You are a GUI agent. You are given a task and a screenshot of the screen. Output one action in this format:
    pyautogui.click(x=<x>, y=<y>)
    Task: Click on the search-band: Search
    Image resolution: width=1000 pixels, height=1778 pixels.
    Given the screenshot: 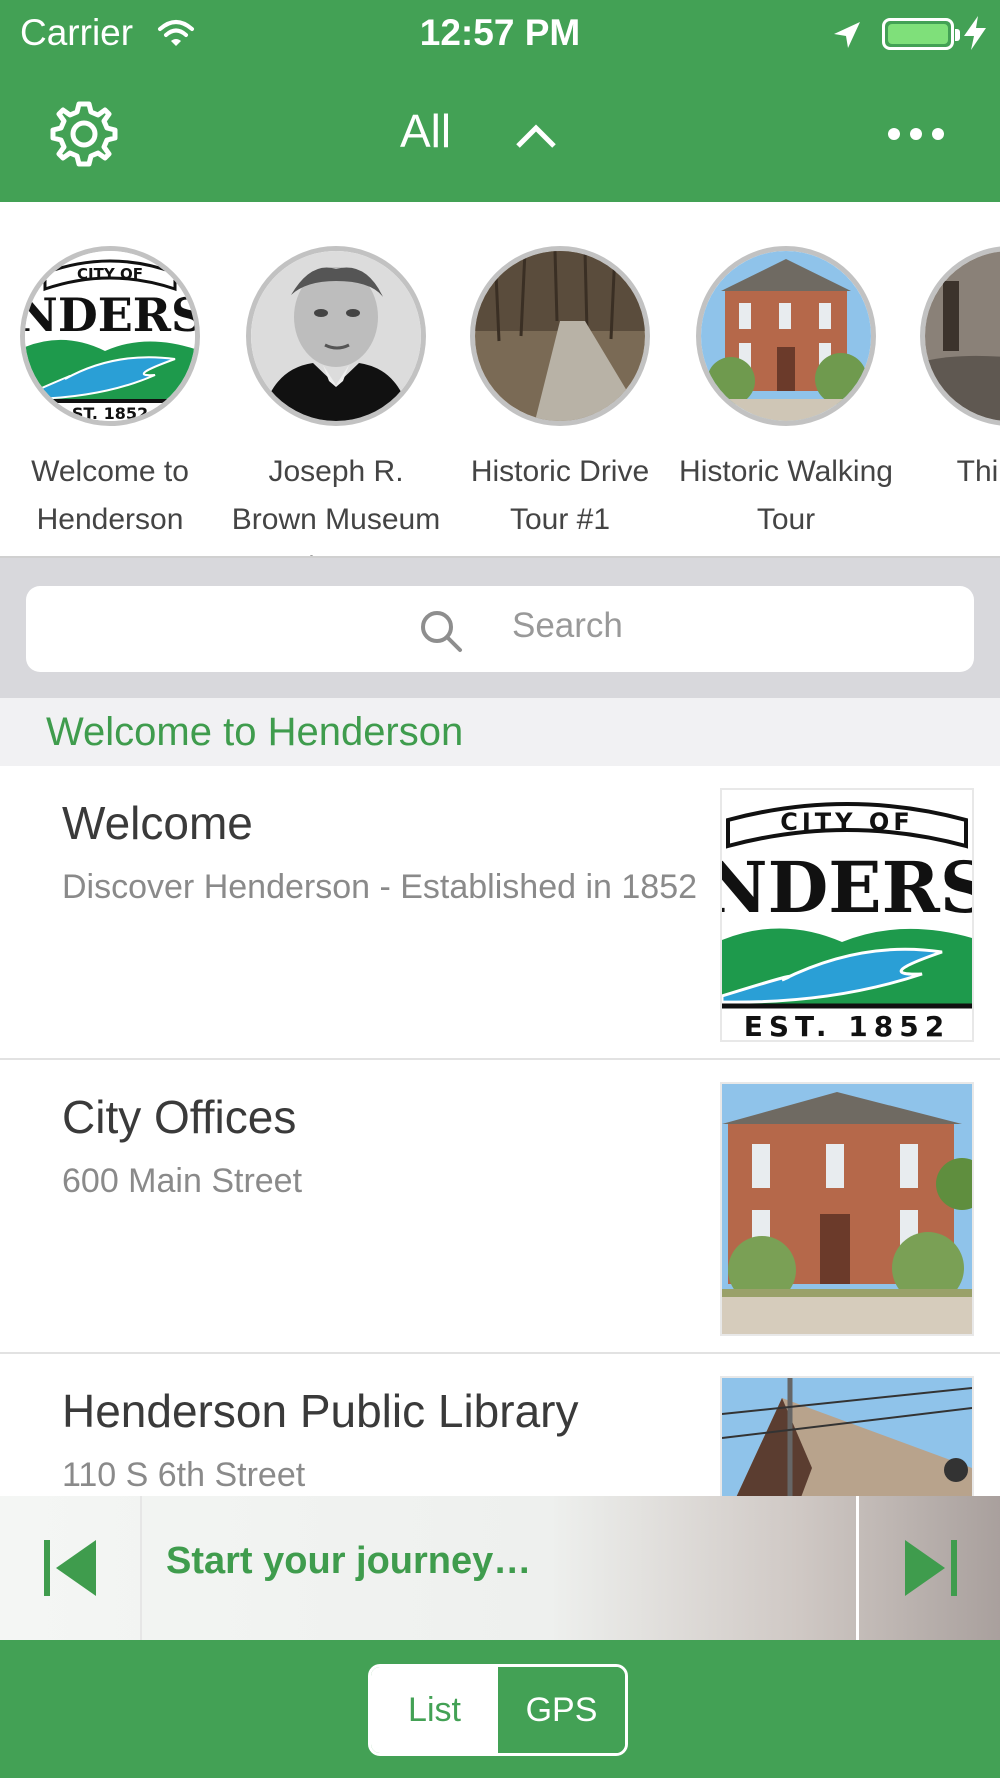 What is the action you would take?
    pyautogui.click(x=500, y=628)
    